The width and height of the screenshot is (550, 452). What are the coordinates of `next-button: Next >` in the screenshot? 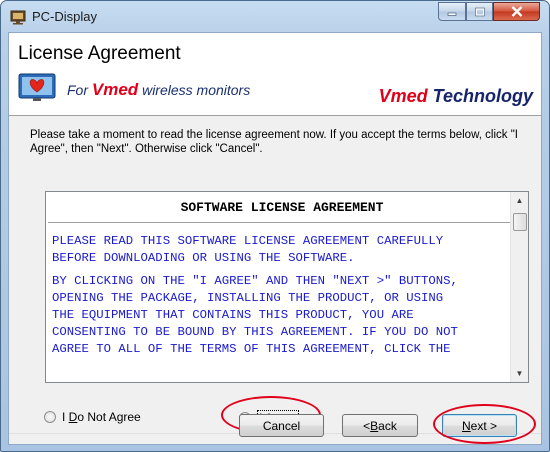 It's located at (479, 425).